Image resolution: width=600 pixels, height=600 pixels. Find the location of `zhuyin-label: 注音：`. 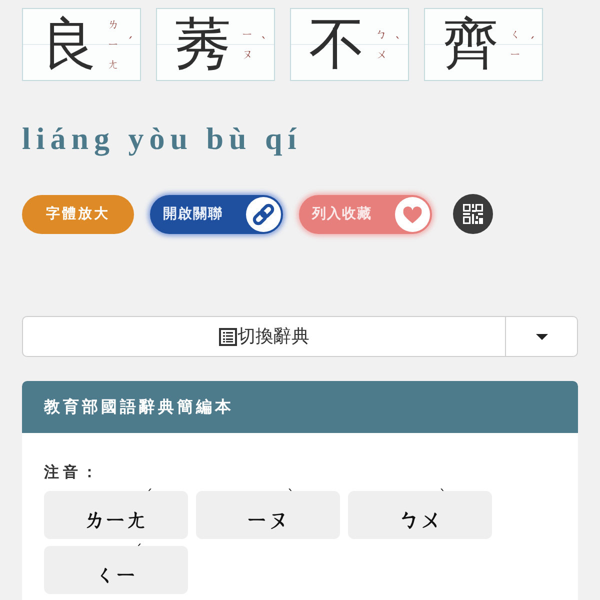

zhuyin-label: 注音： is located at coordinates (72, 472).